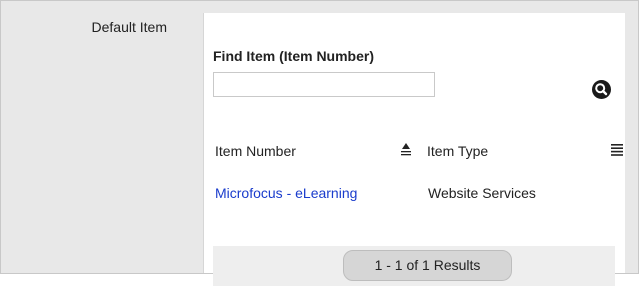 Image resolution: width=639 pixels, height=299 pixels. What do you see at coordinates (255, 151) in the screenshot?
I see `column-header-item-number: Item Number` at bounding box center [255, 151].